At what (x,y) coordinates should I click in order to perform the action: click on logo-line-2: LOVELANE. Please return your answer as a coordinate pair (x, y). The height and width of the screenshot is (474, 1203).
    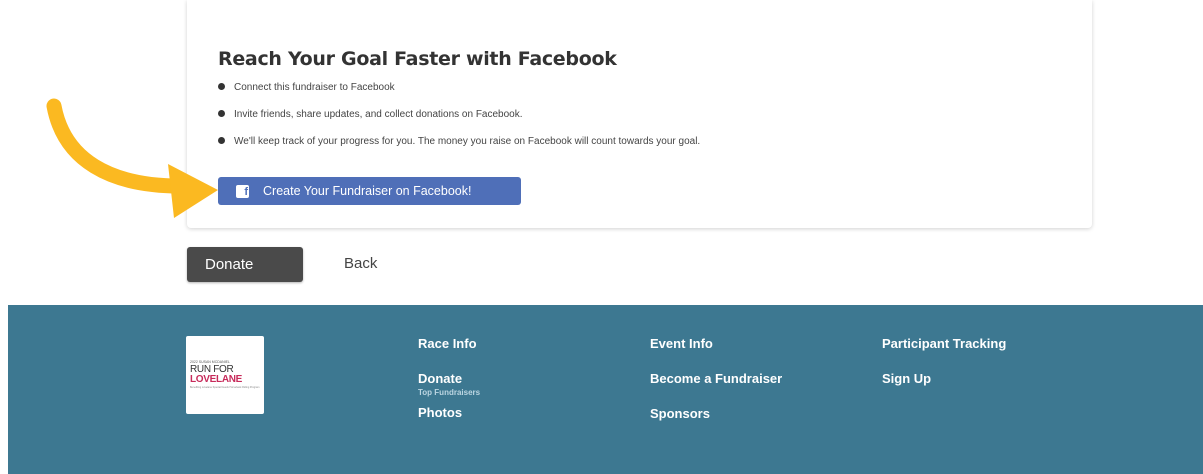
    Looking at the image, I should click on (216, 379).